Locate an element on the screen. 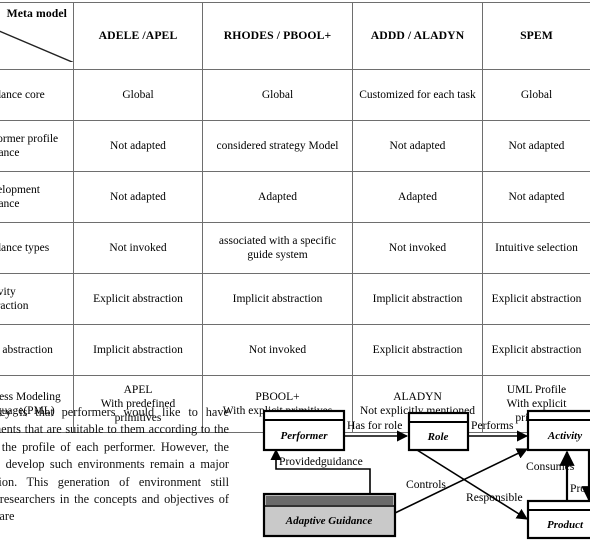  column-header-adele-apel: ADELE /APEL is located at coordinates (138, 36).